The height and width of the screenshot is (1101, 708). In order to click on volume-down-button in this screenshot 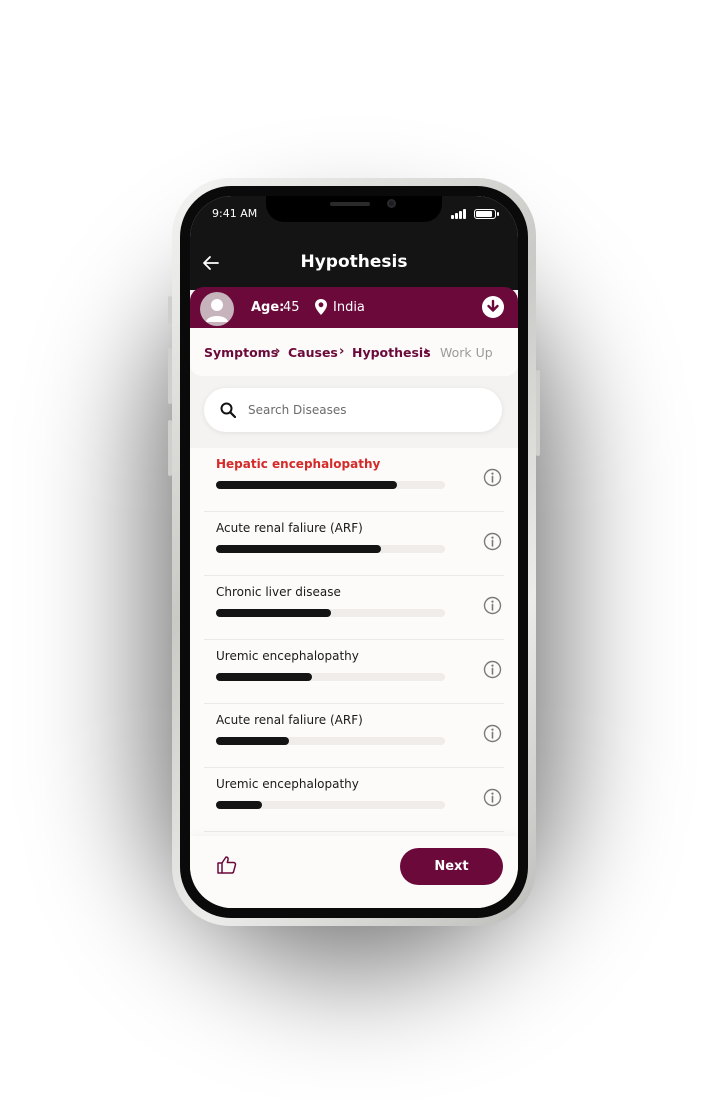, I will do `click(170, 448)`.